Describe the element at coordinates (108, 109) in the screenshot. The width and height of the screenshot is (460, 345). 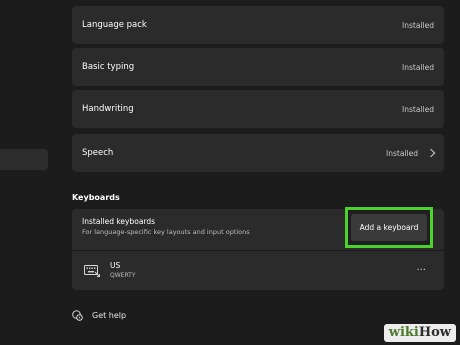
I see `feature-label: Handwriting` at that location.